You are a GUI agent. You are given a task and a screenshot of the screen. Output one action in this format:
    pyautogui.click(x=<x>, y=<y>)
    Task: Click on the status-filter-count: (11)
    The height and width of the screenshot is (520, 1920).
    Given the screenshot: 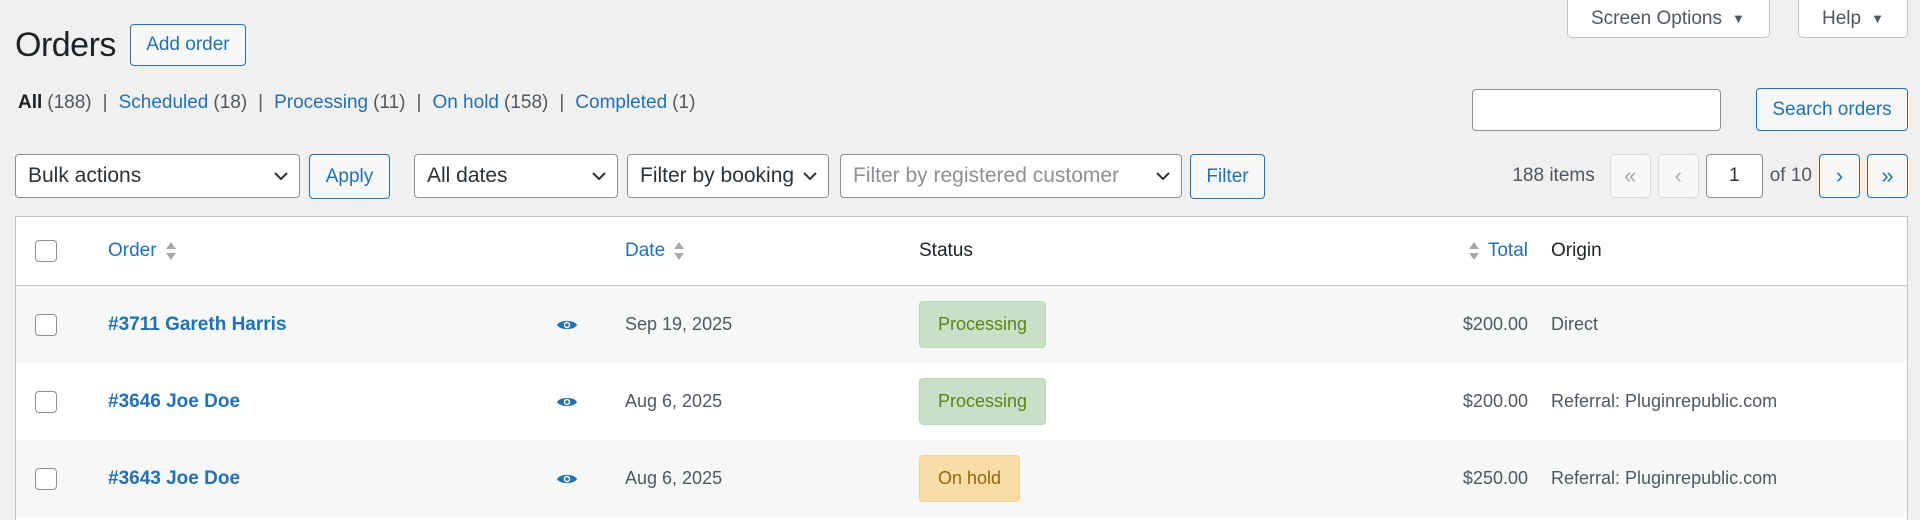 What is the action you would take?
    pyautogui.click(x=389, y=102)
    